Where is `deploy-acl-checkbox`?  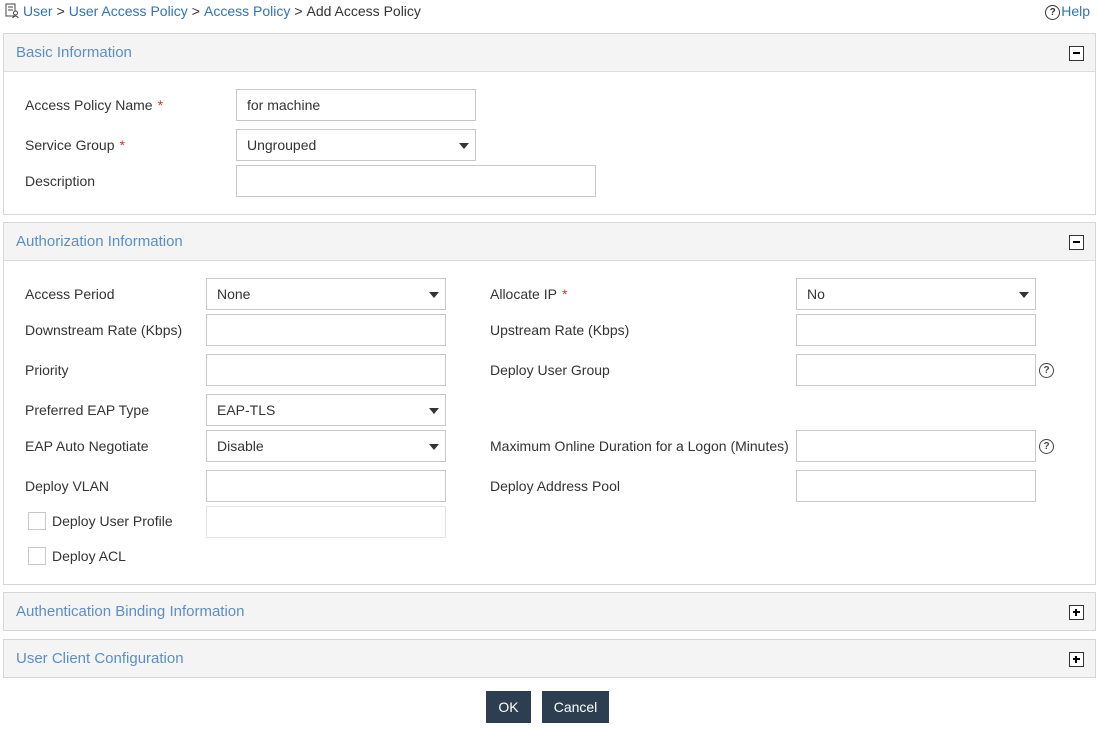
deploy-acl-checkbox is located at coordinates (37, 556).